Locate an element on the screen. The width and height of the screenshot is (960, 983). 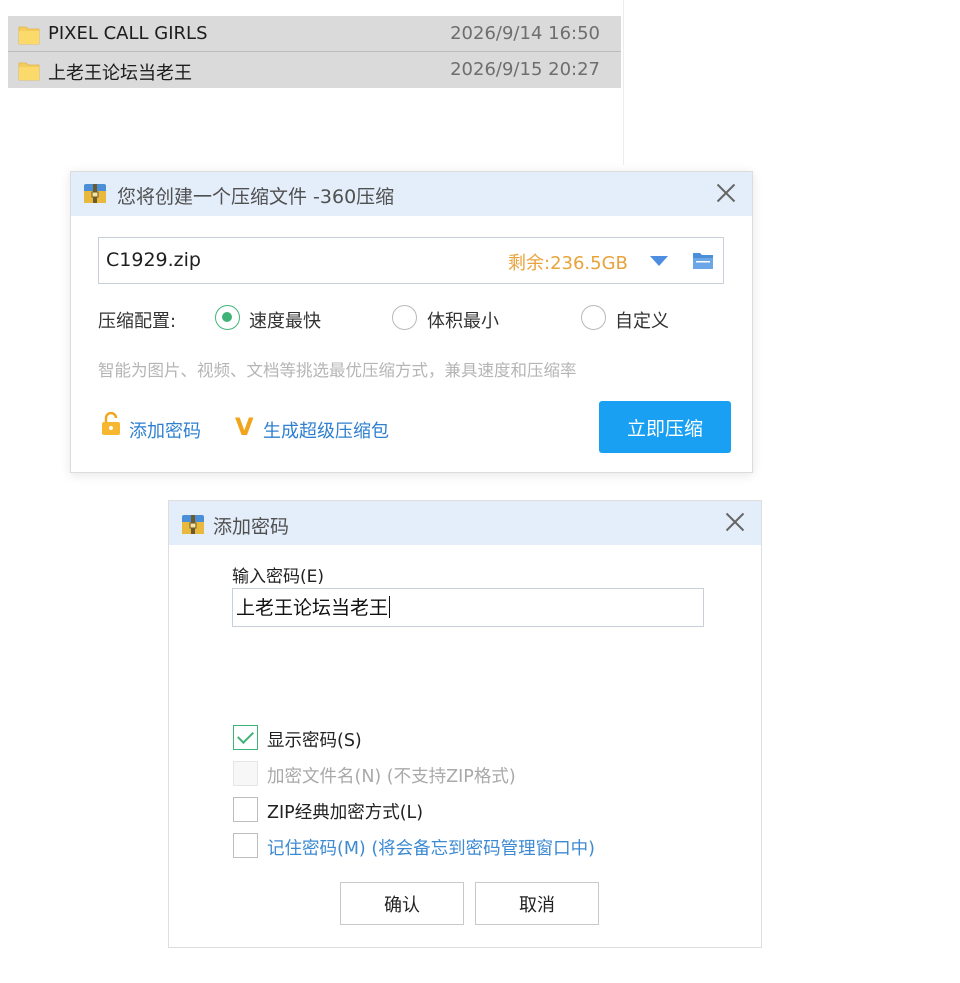
file-date: 2026/9/15 20:27 is located at coordinates (525, 69).